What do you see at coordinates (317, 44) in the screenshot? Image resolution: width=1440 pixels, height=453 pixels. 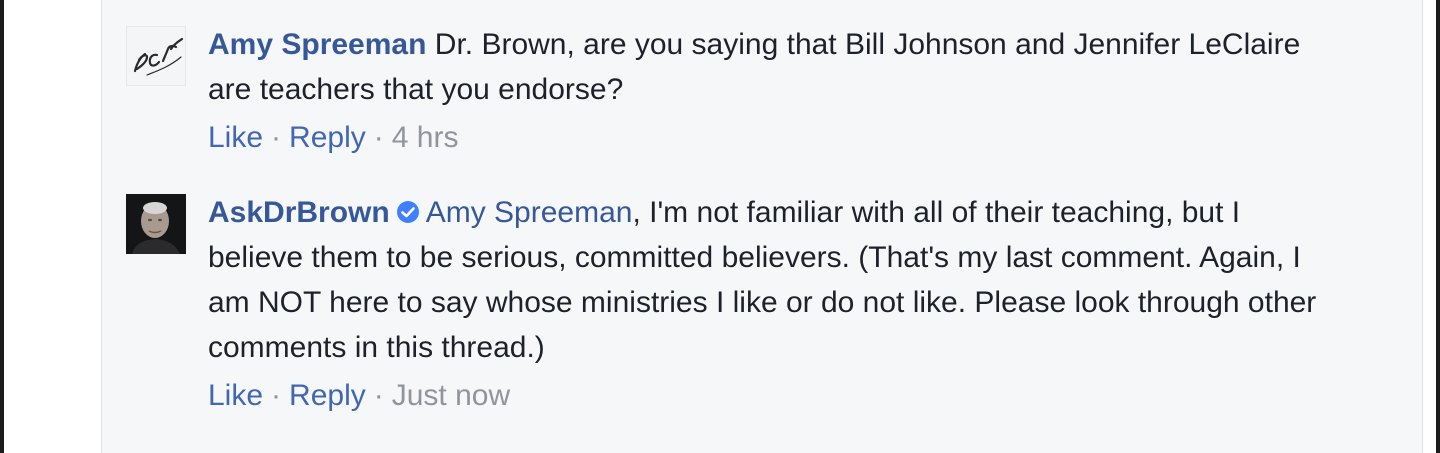 I see `comment-author-name: Amy Spreeman` at bounding box center [317, 44].